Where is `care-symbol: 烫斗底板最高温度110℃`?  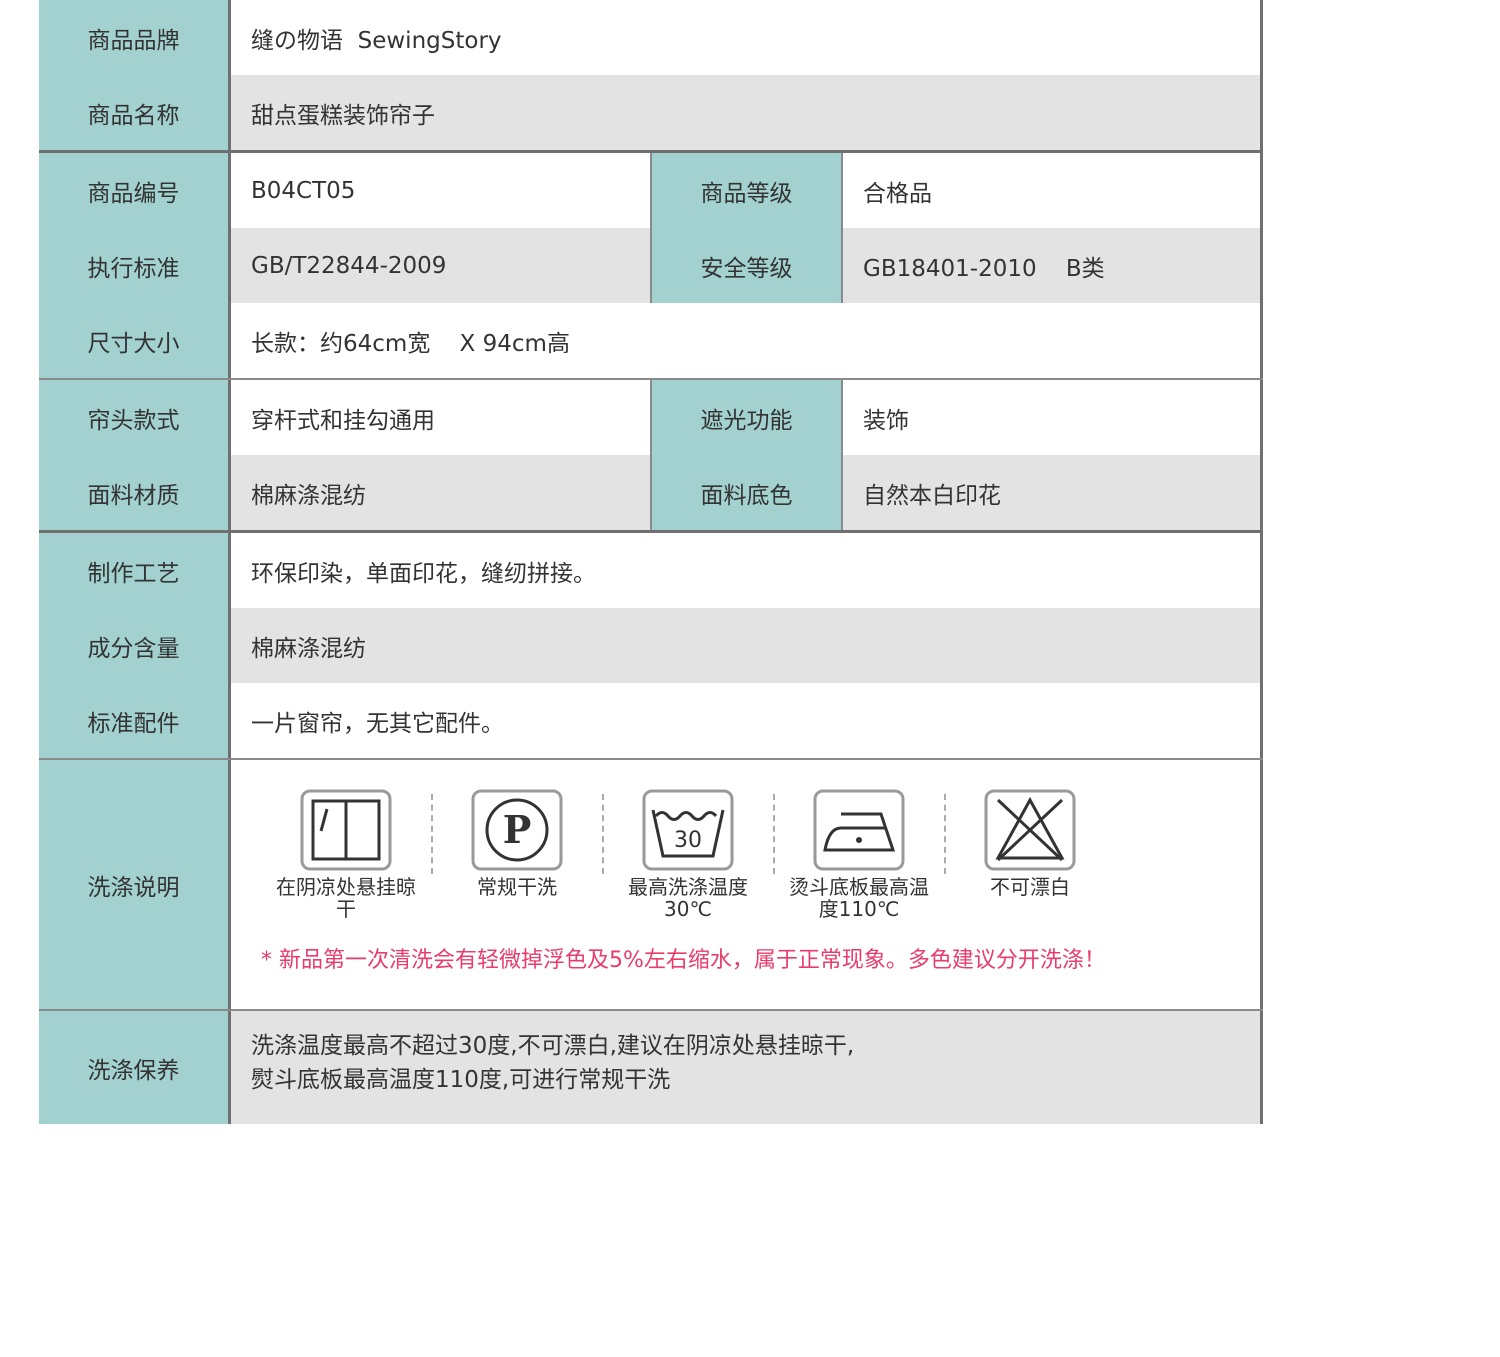 care-symbol: 烫斗底板最高温度110℃ is located at coordinates (859, 854).